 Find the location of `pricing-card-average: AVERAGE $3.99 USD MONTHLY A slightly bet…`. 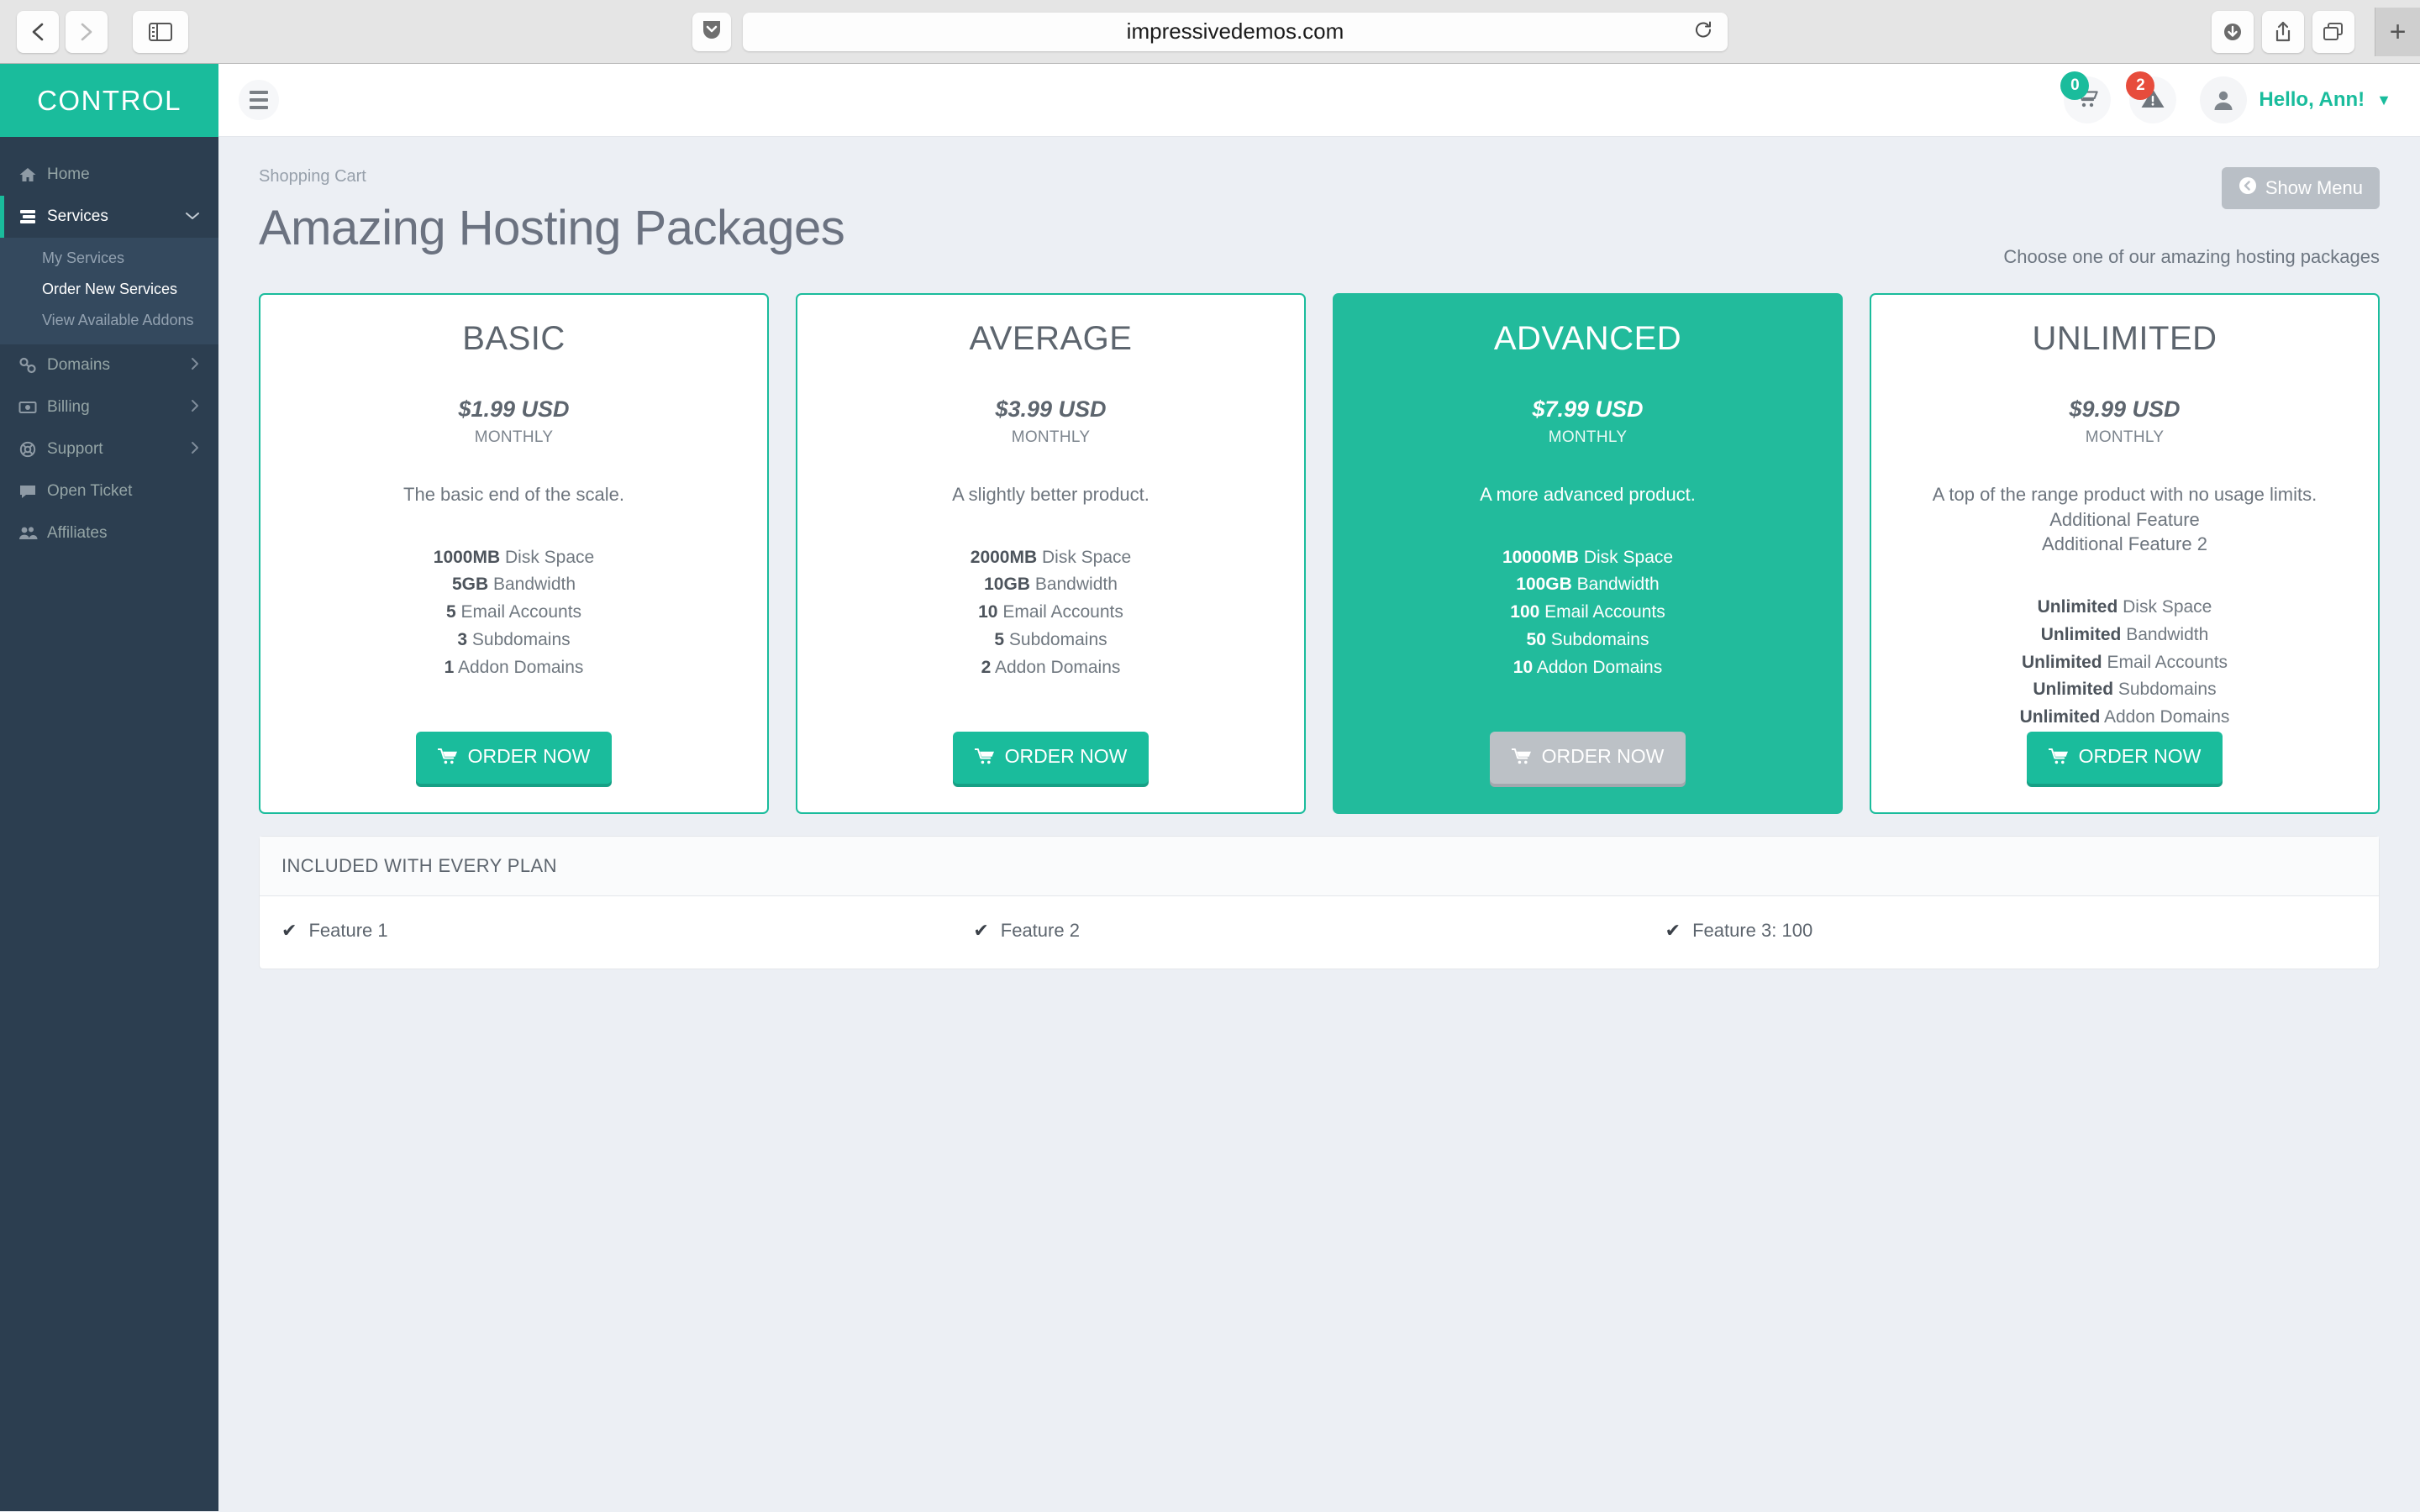

pricing-card-average: AVERAGE $3.99 USD MONTHLY A slightly bet… is located at coordinates (1051, 553).